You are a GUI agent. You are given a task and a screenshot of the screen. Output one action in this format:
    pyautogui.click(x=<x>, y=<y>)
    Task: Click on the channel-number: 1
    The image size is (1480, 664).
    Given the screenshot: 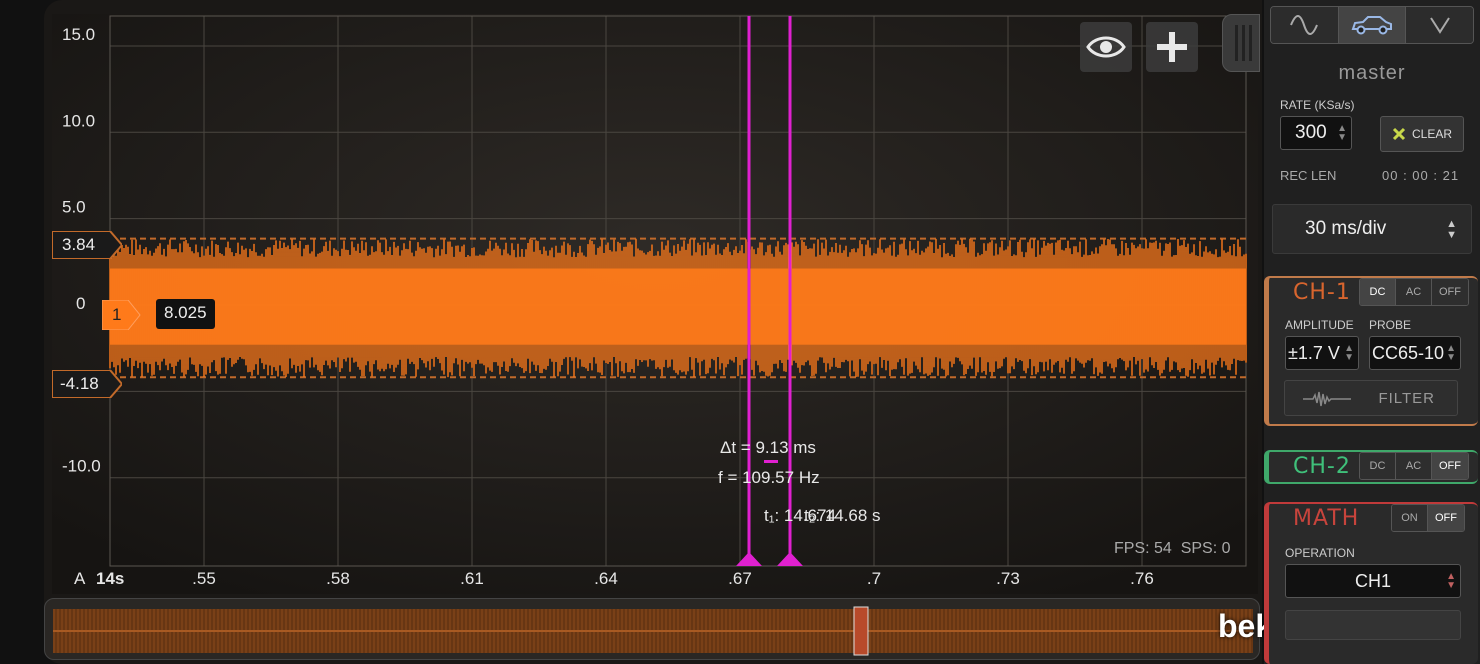 What is the action you would take?
    pyautogui.click(x=117, y=314)
    